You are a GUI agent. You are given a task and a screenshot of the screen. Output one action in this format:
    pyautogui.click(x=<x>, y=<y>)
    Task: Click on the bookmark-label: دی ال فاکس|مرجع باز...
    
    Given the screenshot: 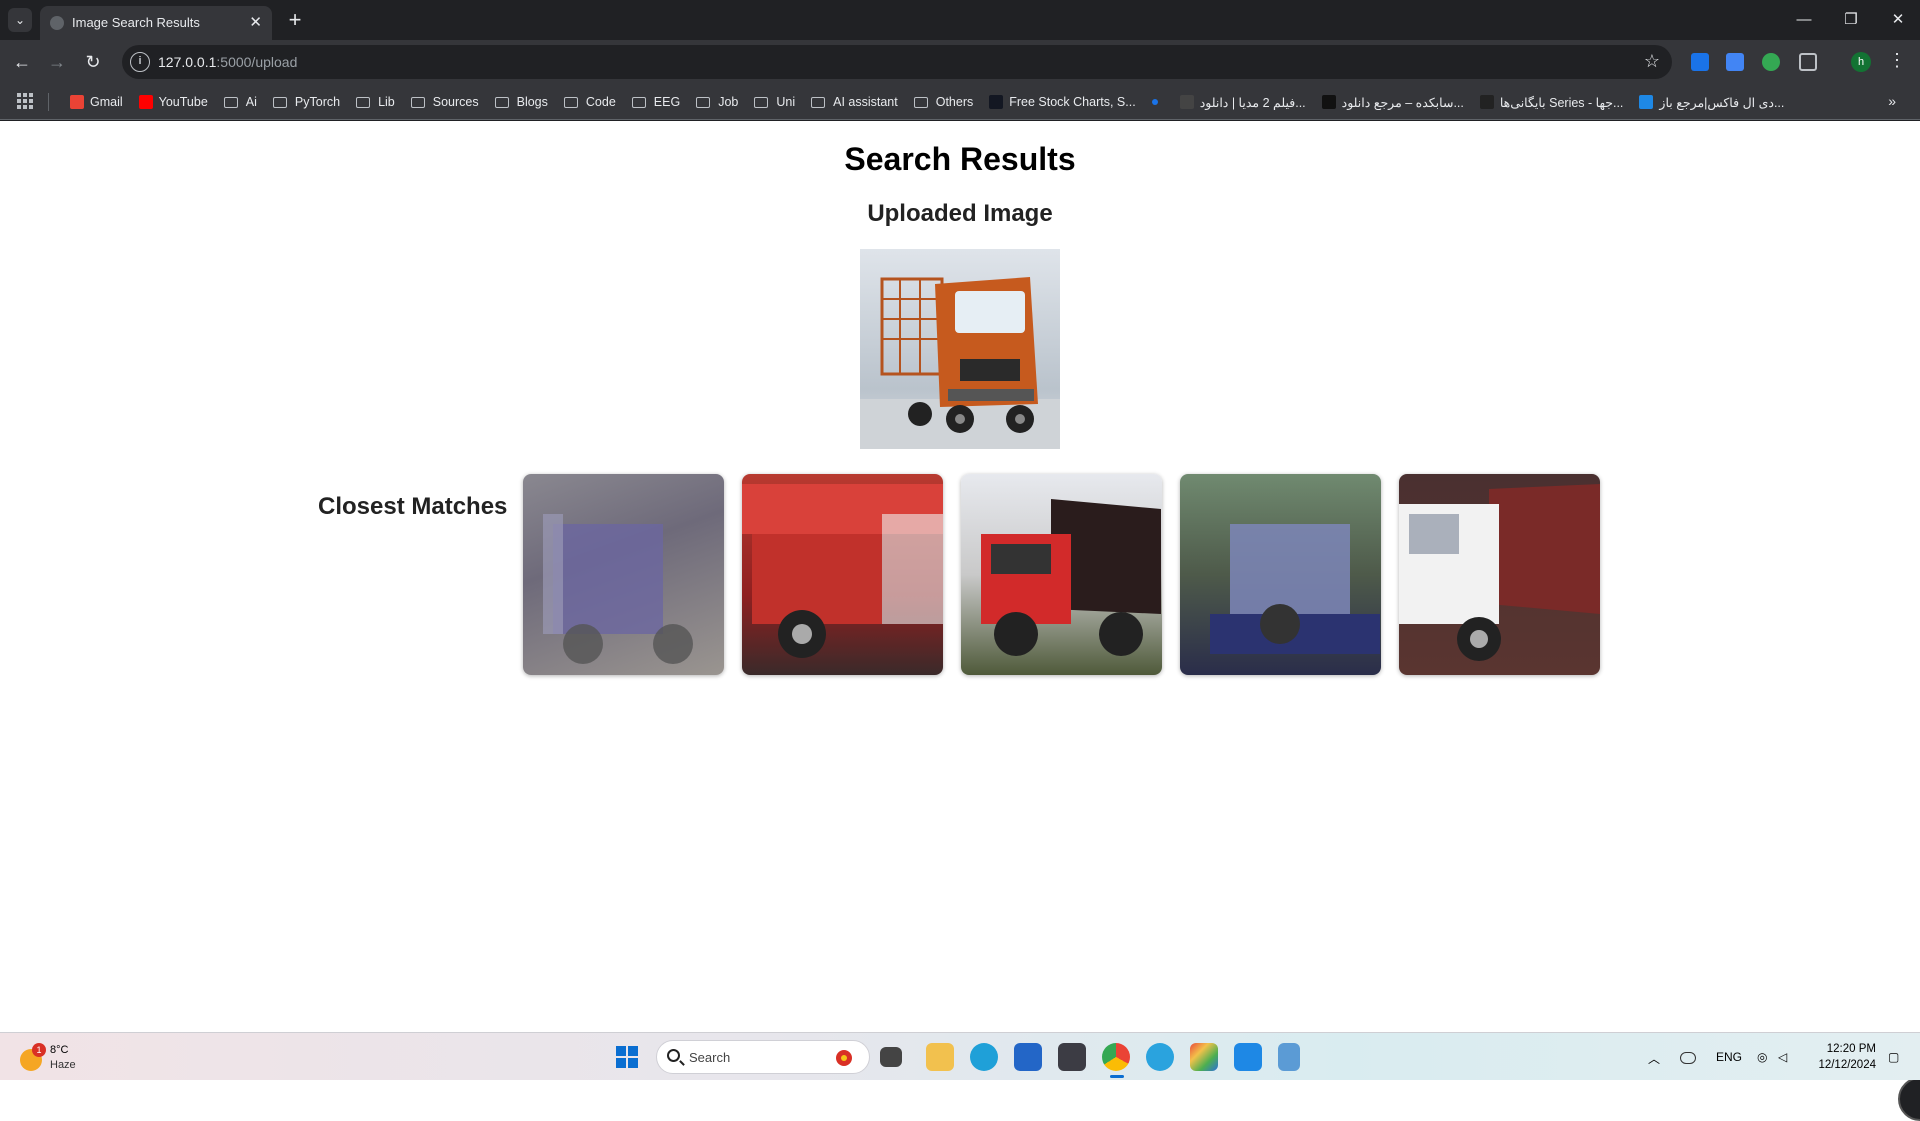 What is the action you would take?
    pyautogui.click(x=1722, y=102)
    